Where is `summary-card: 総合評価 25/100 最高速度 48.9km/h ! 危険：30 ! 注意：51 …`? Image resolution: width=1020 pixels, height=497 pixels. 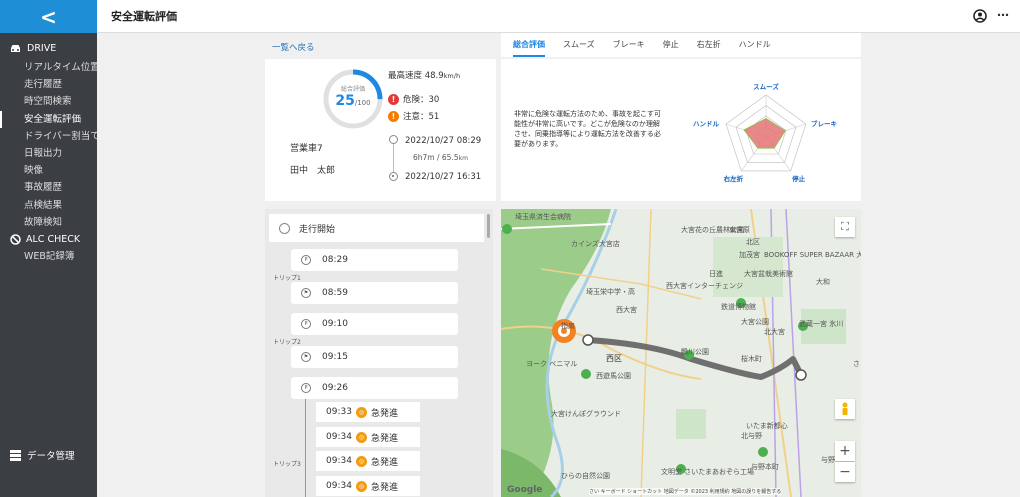 summary-card: 総合評価 25/100 最高速度 48.9km/h ! 危険：30 ! 注意：51 … is located at coordinates (380, 130).